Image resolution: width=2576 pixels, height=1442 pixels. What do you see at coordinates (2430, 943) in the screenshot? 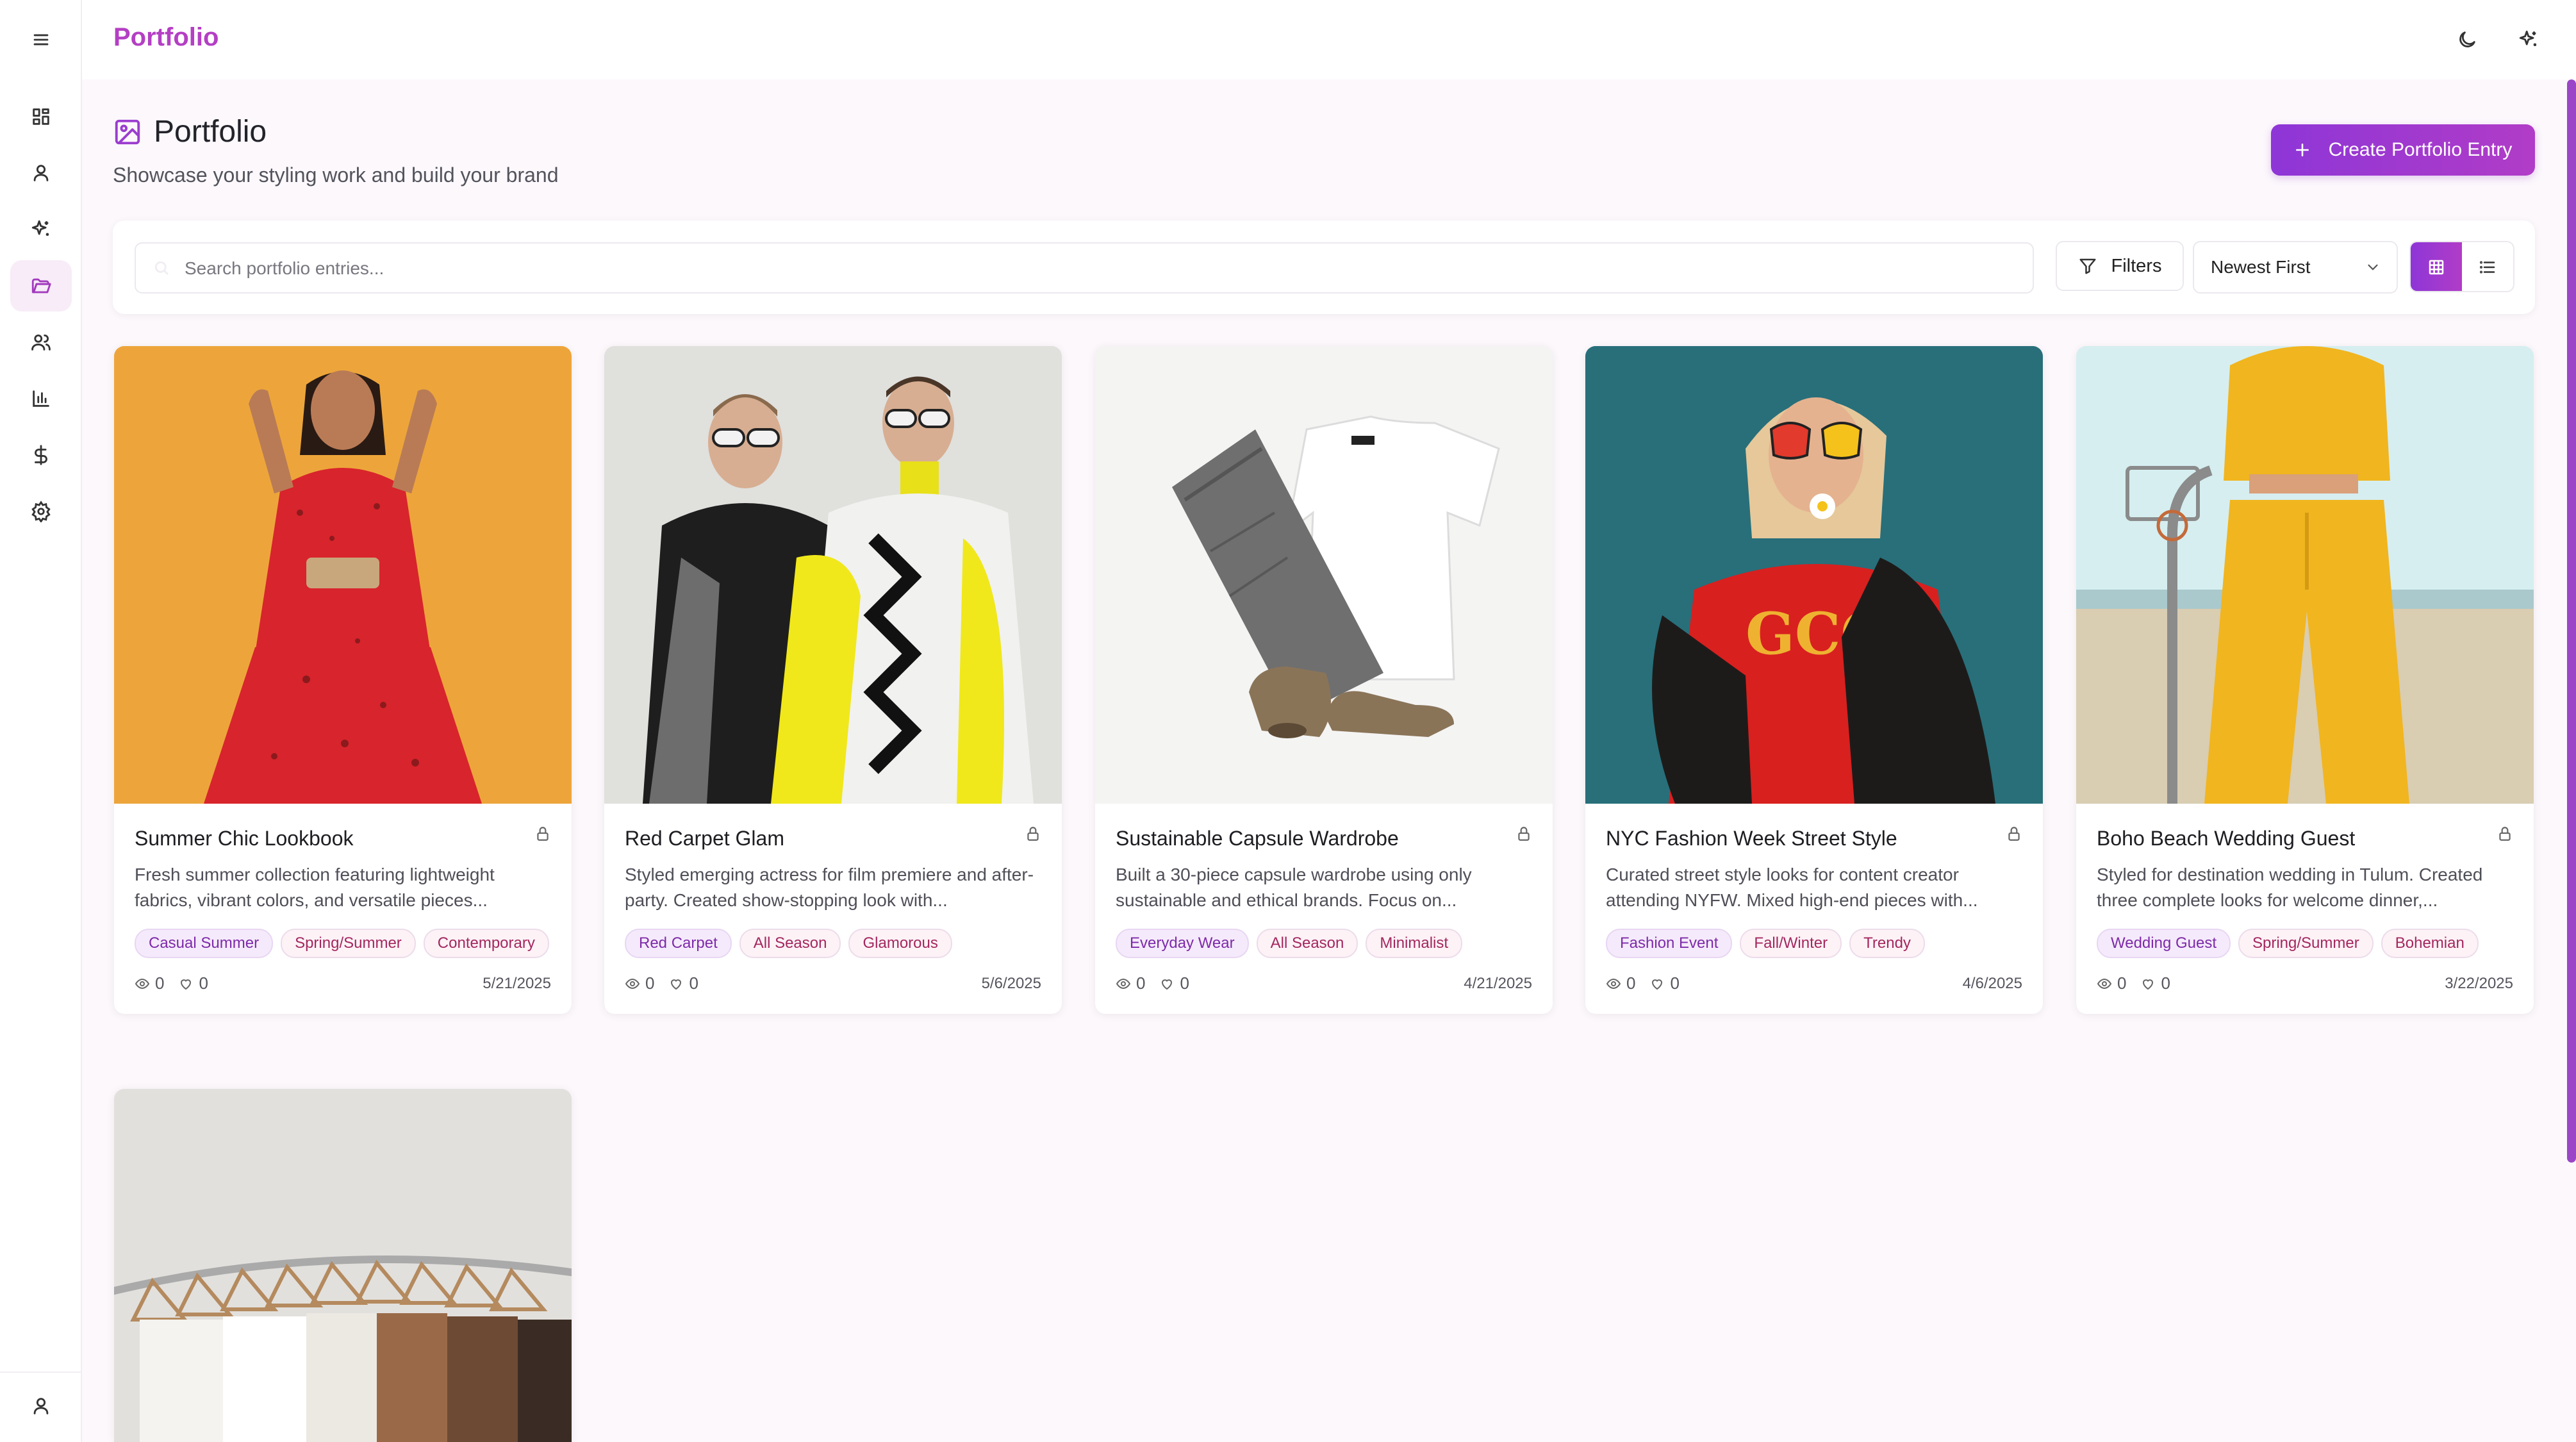
I see `tag-style: Bohemian` at bounding box center [2430, 943].